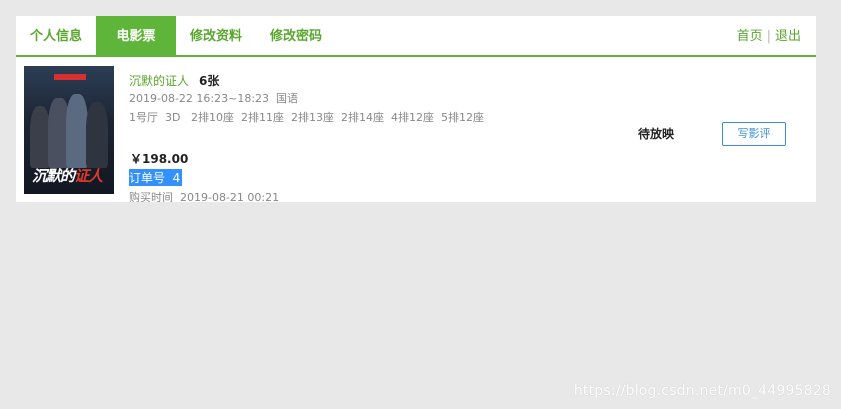  What do you see at coordinates (159, 81) in the screenshot?
I see `movie-name: 沉默的证人` at bounding box center [159, 81].